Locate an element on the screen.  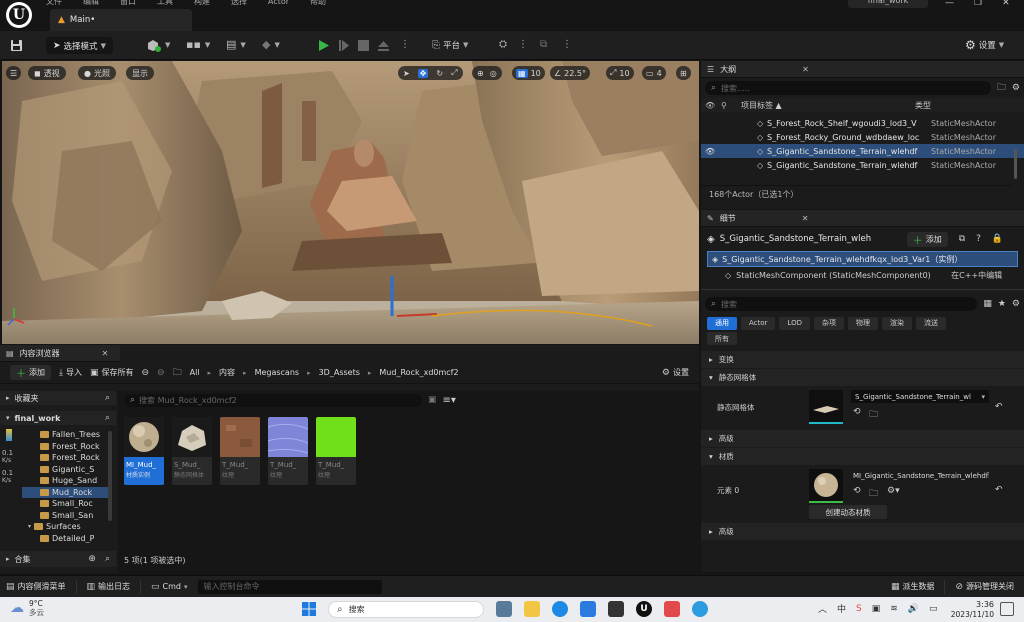
menu-item: 窗口 is located at coordinates (128, 3).